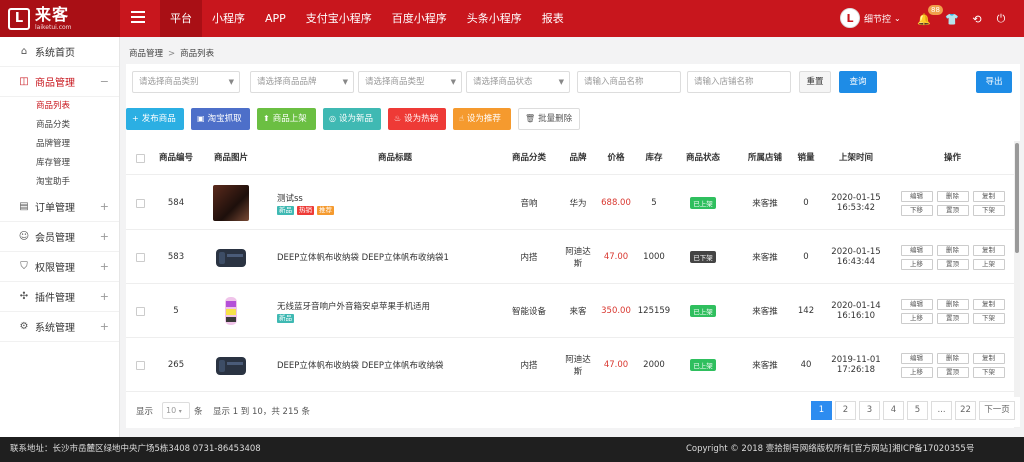 The image size is (1024, 462). I want to click on topnav-item: 平台, so click(181, 18).